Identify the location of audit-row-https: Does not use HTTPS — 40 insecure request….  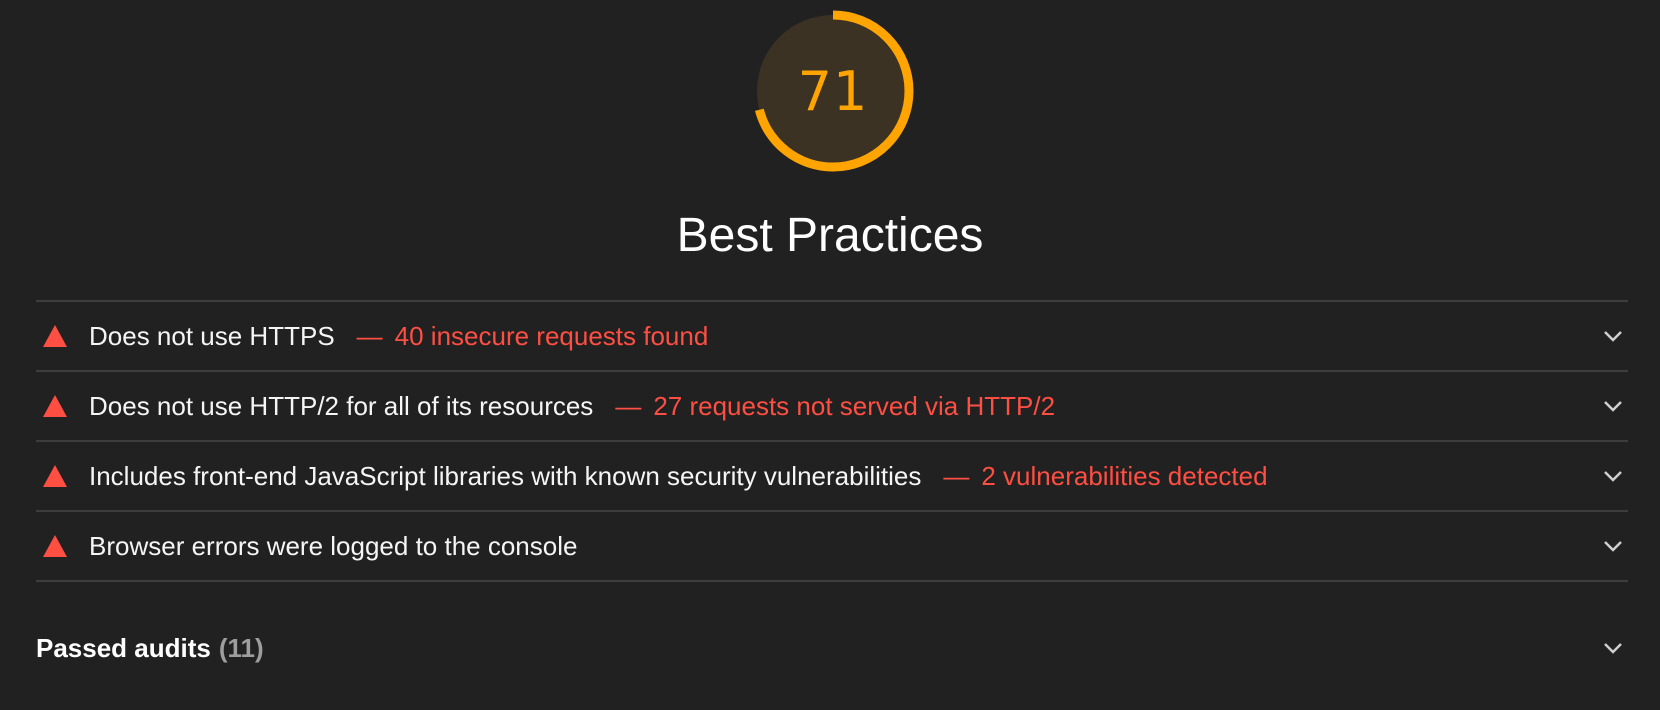
(832, 337).